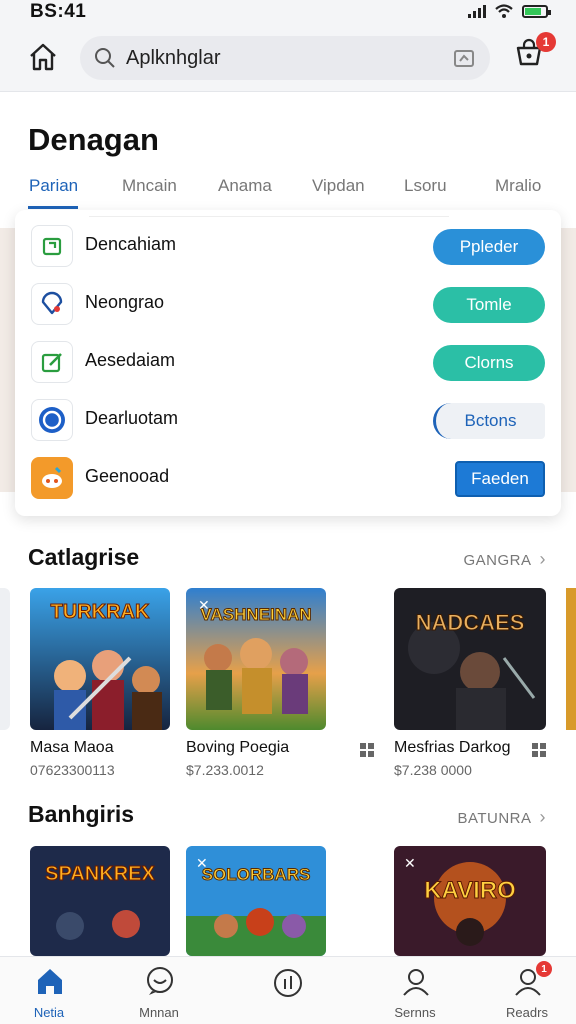  I want to click on game-card: KAVIRO ✕, so click(470, 901).